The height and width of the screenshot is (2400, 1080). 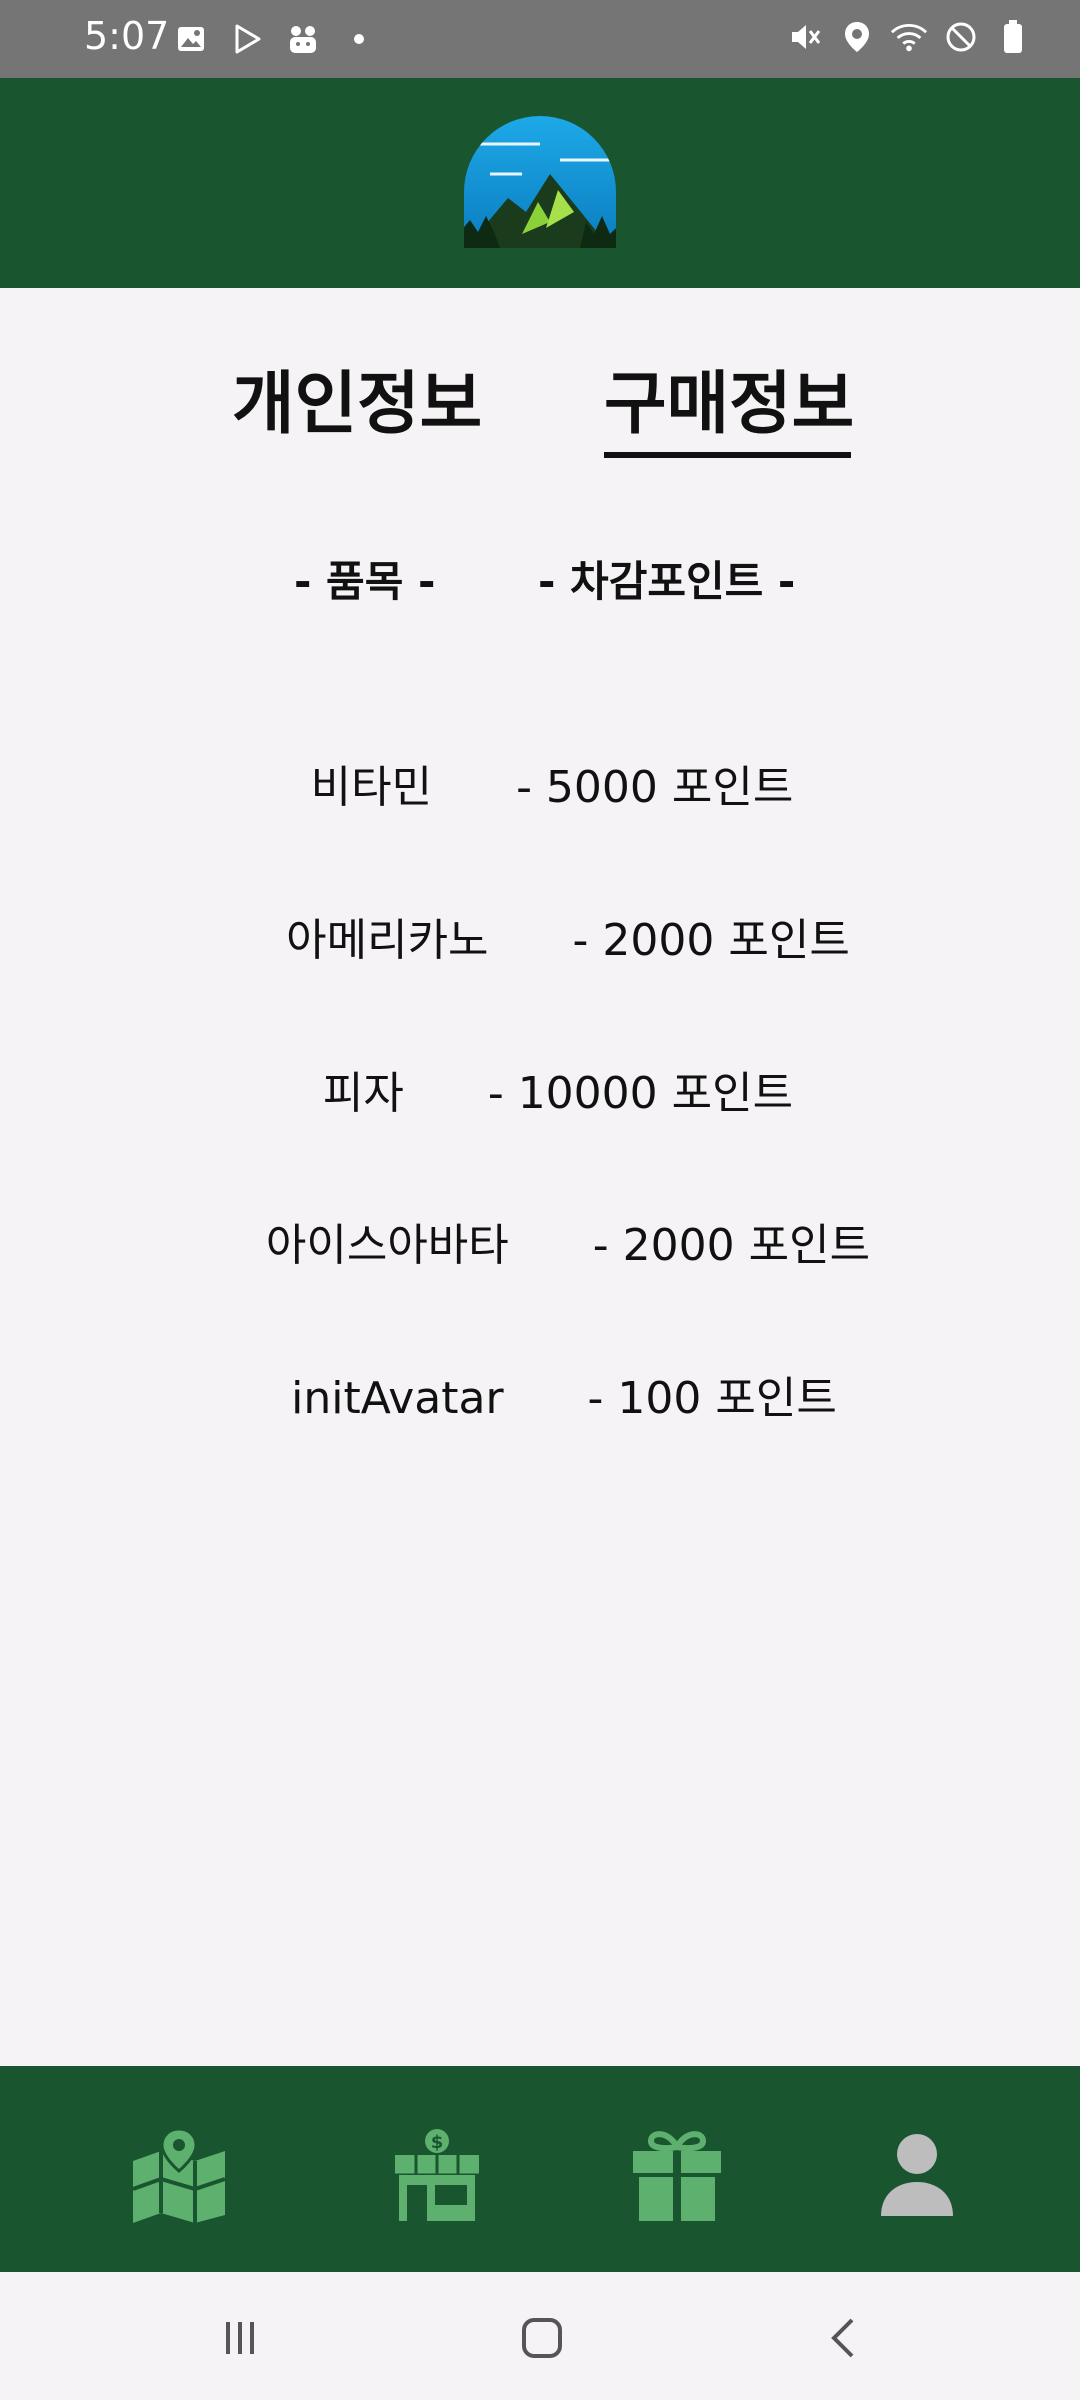 I want to click on mute-icon, so click(x=805, y=37).